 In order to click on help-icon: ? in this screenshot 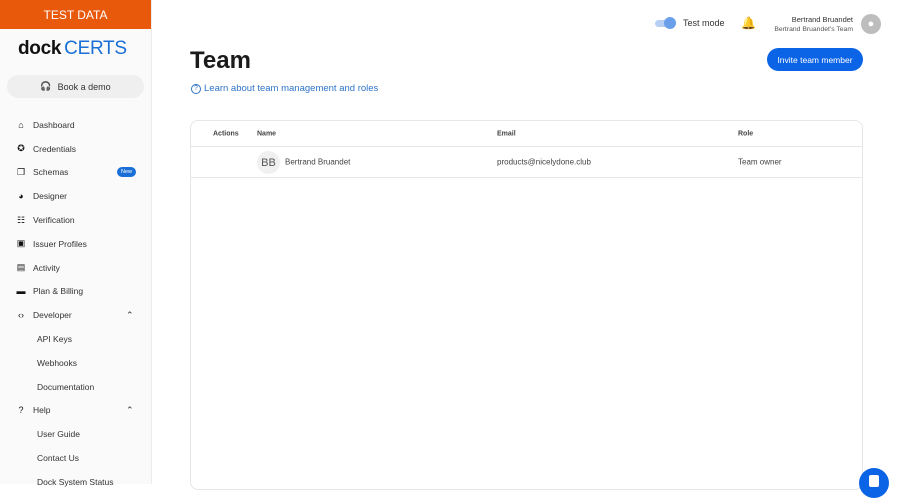, I will do `click(21, 410)`.